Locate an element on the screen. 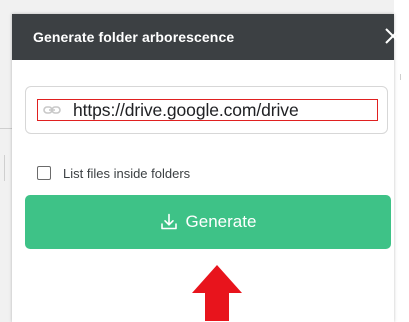 This screenshot has width=409, height=322. url-input-container: https://drive.google.com/drive is located at coordinates (206, 110).